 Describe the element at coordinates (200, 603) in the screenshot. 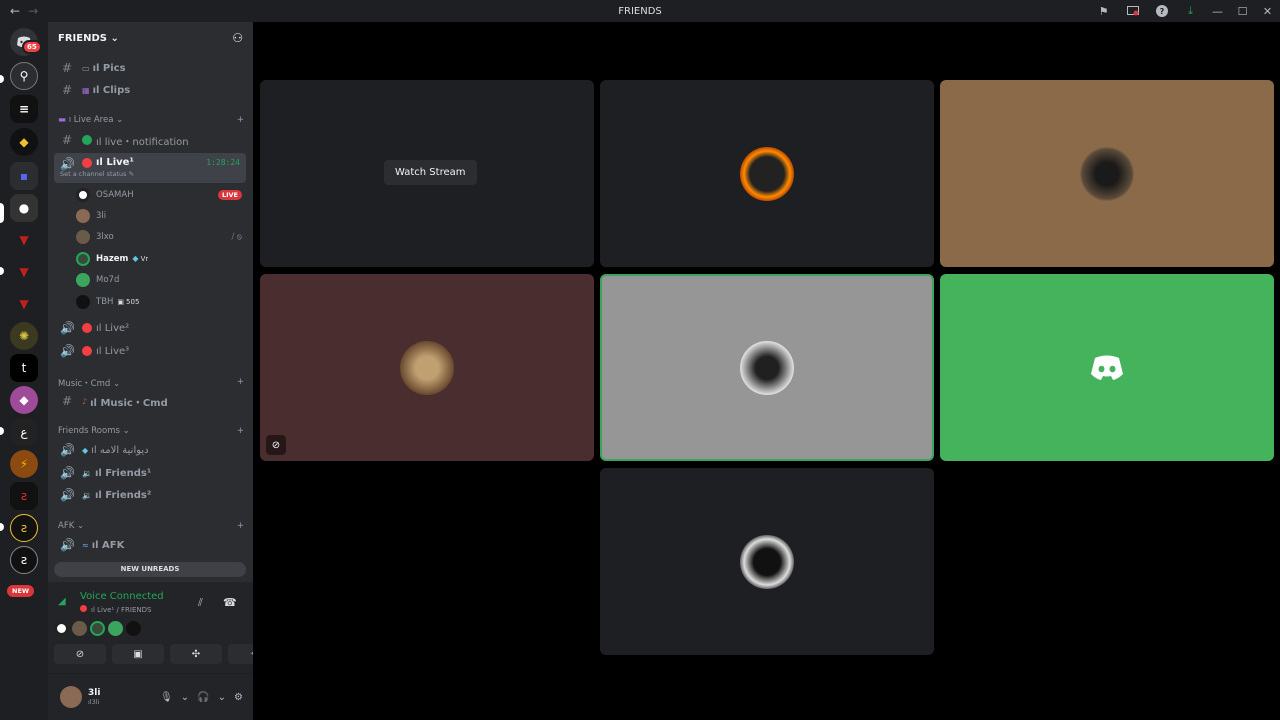

I see `noise-suppression-icon: ⫽` at that location.